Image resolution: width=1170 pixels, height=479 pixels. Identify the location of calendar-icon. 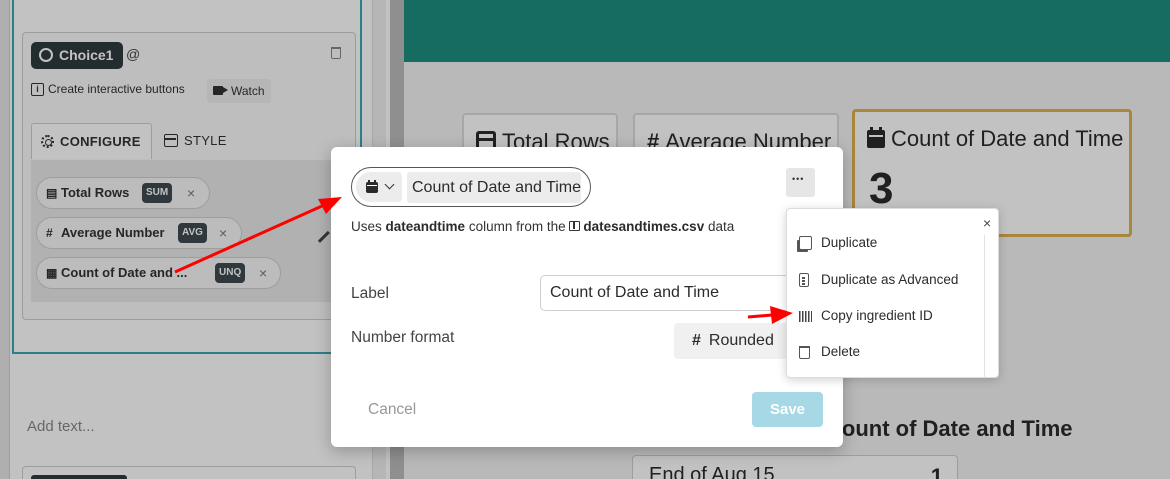
(372, 186).